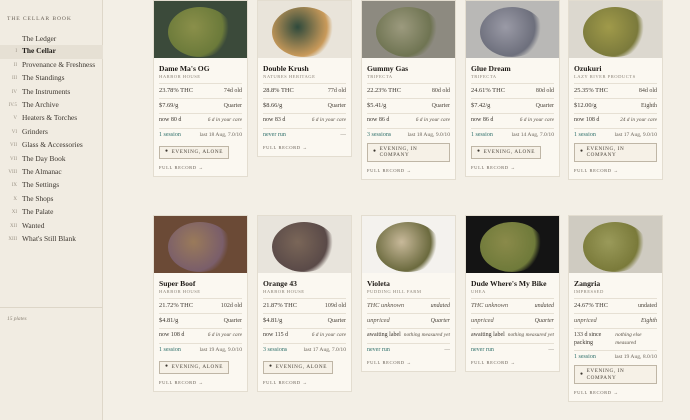 Image resolution: width=690 pixels, height=420 pixels. I want to click on price-value: $7.69/g, so click(169, 105).